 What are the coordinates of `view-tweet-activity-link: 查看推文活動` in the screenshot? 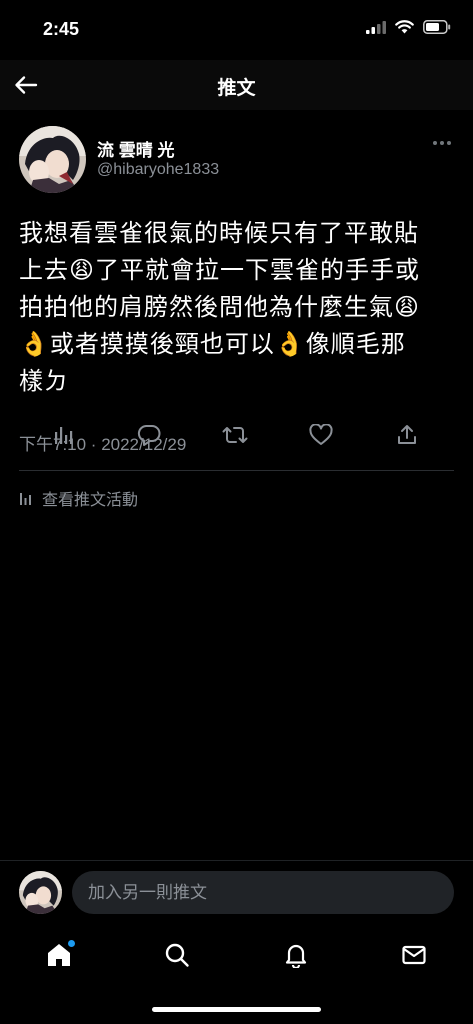 It's located at (78, 498).